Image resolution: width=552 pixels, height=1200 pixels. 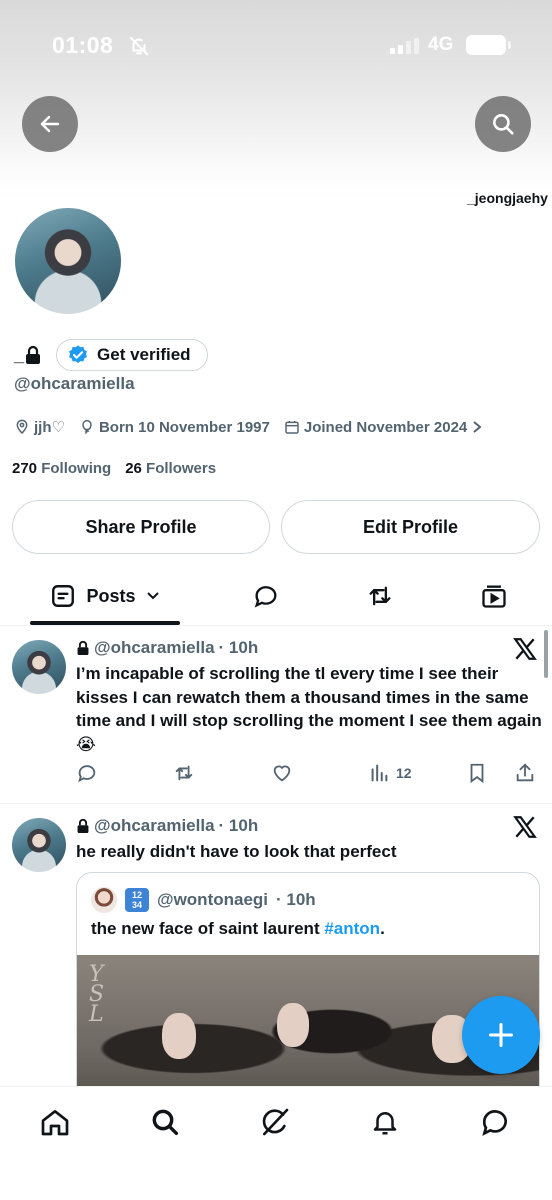 I want to click on heart-icon, so click(x=282, y=773).